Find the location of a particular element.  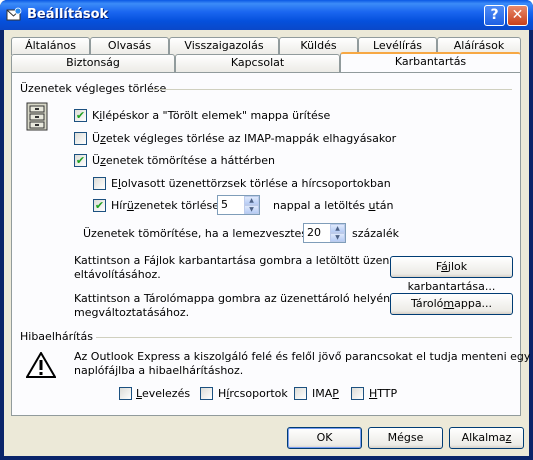

delete-news-label: Hírüzenetek törlése is located at coordinates (165, 205).